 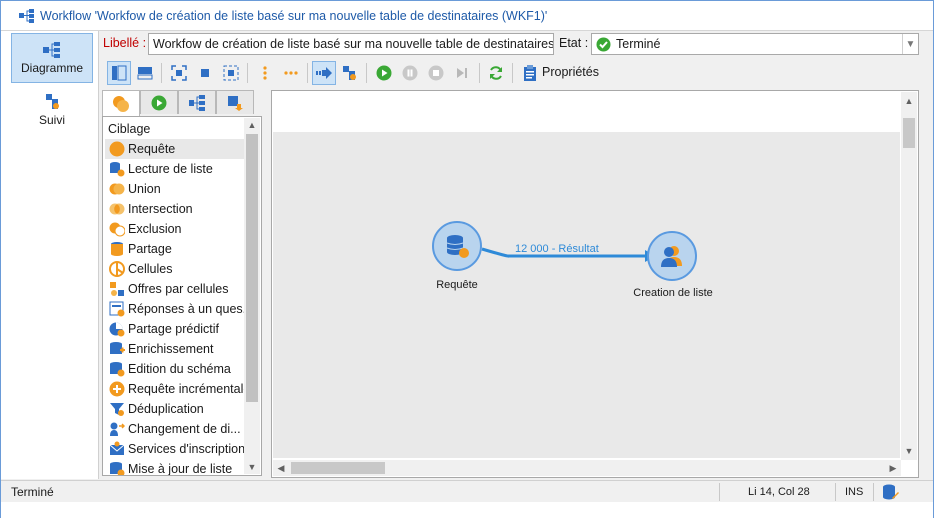 I want to click on palette-item: Exclusion, so click(x=175, y=229).